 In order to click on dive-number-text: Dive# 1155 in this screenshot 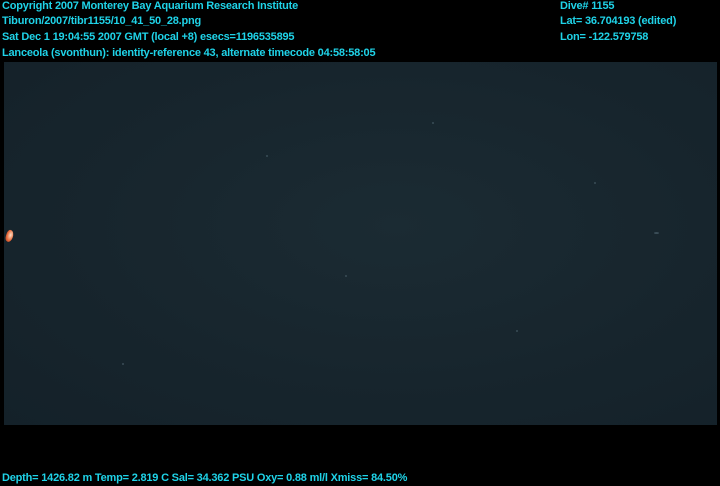, I will do `click(587, 6)`.